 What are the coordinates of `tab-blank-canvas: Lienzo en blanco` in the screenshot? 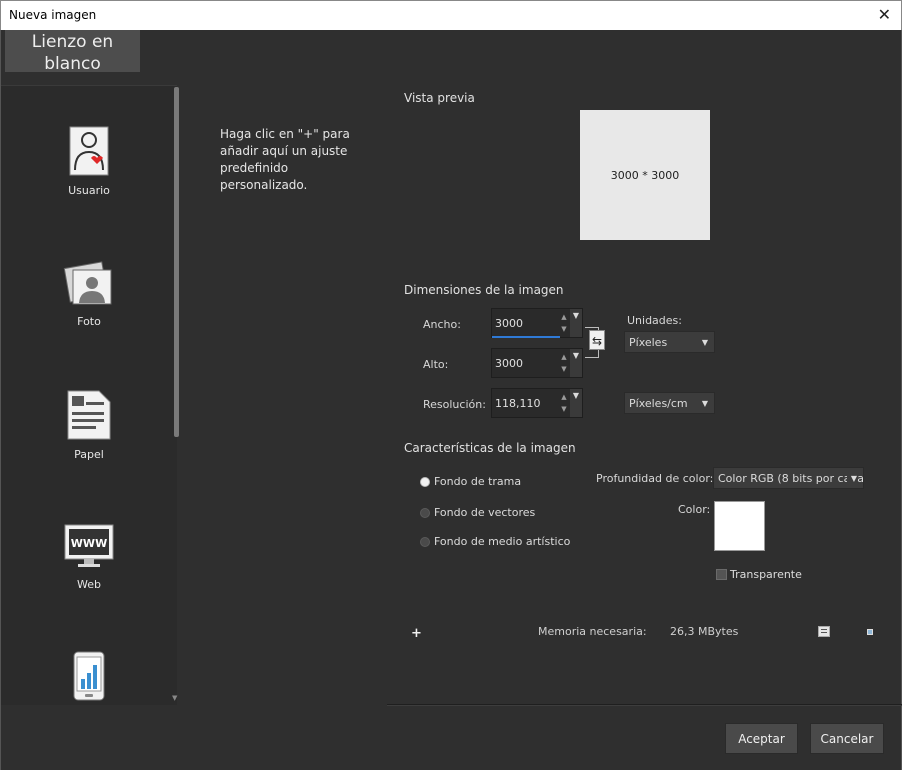 It's located at (72, 52).